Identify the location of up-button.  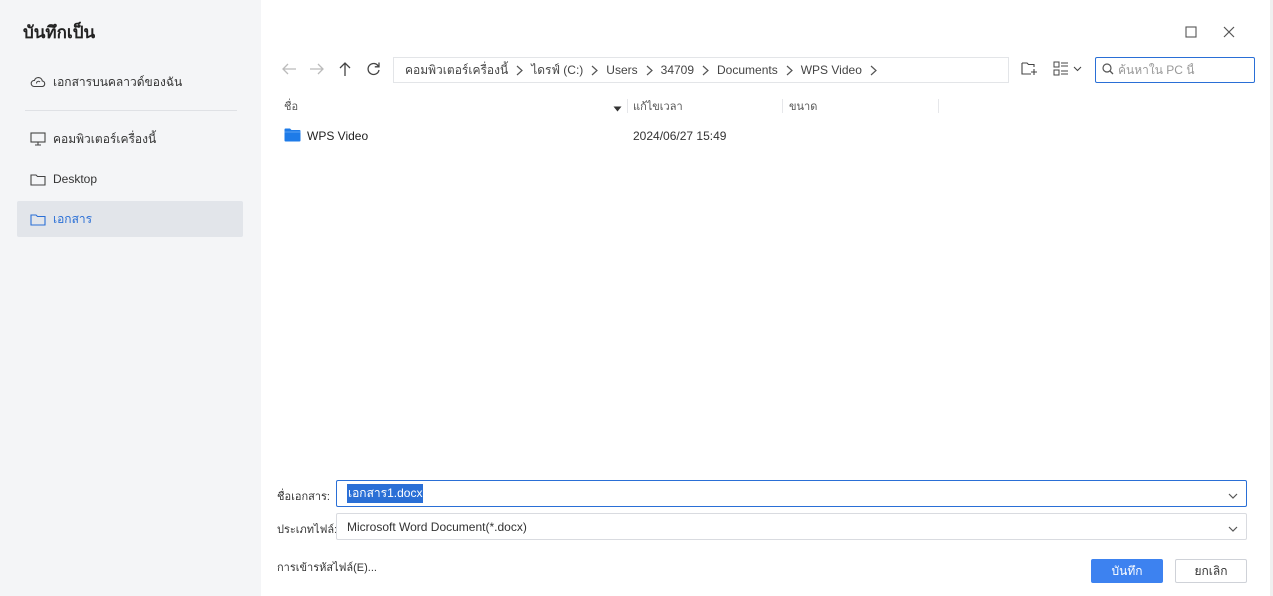
(345, 70).